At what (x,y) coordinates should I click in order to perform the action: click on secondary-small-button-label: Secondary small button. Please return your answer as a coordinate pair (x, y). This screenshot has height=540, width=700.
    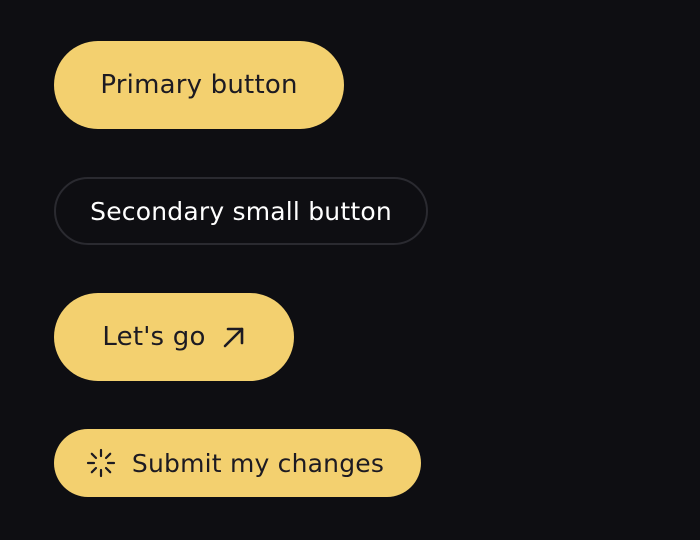
    Looking at the image, I should click on (241, 211).